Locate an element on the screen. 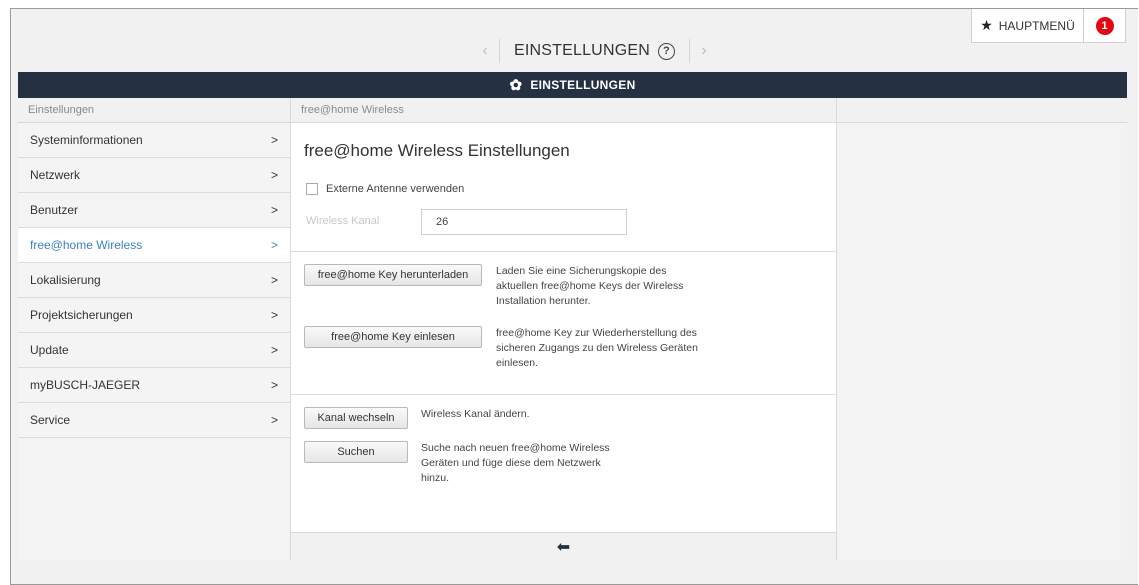 This screenshot has width=1139, height=585. sidebar-item-label: Update is located at coordinates (49, 350).